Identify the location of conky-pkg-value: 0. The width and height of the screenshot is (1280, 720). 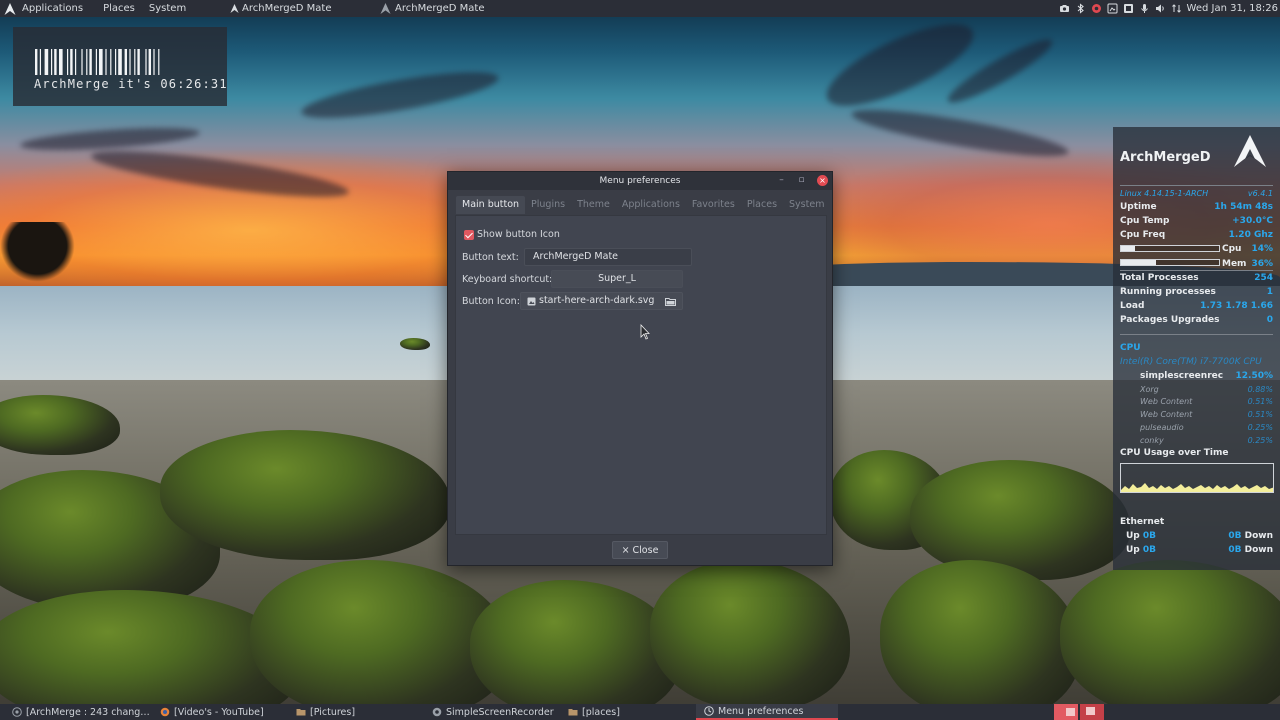
(1269, 320).